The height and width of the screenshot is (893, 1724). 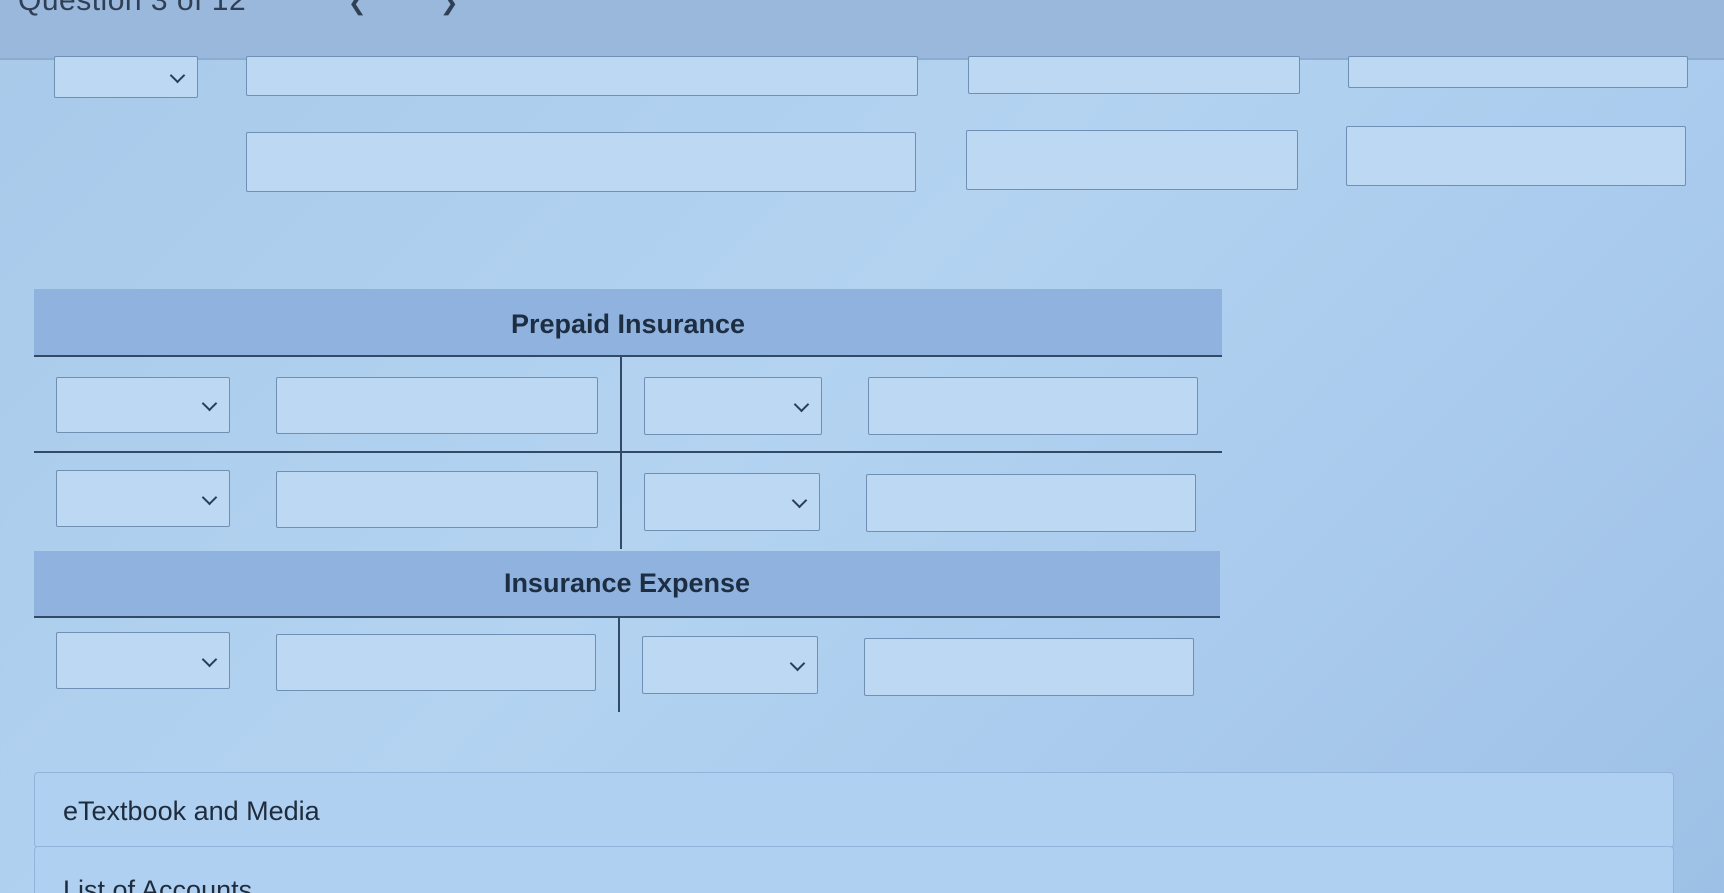 What do you see at coordinates (449, 8) in the screenshot?
I see `chevron-right-icon: ❯` at bounding box center [449, 8].